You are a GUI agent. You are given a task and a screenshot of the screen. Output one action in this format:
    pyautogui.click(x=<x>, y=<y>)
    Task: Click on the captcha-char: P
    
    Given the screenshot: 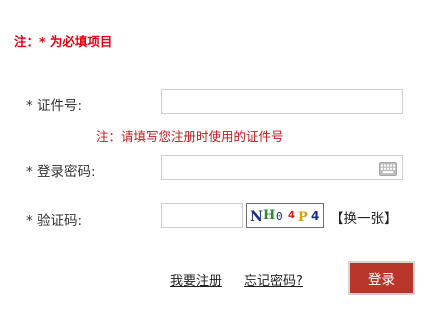 What is the action you would take?
    pyautogui.click(x=303, y=217)
    